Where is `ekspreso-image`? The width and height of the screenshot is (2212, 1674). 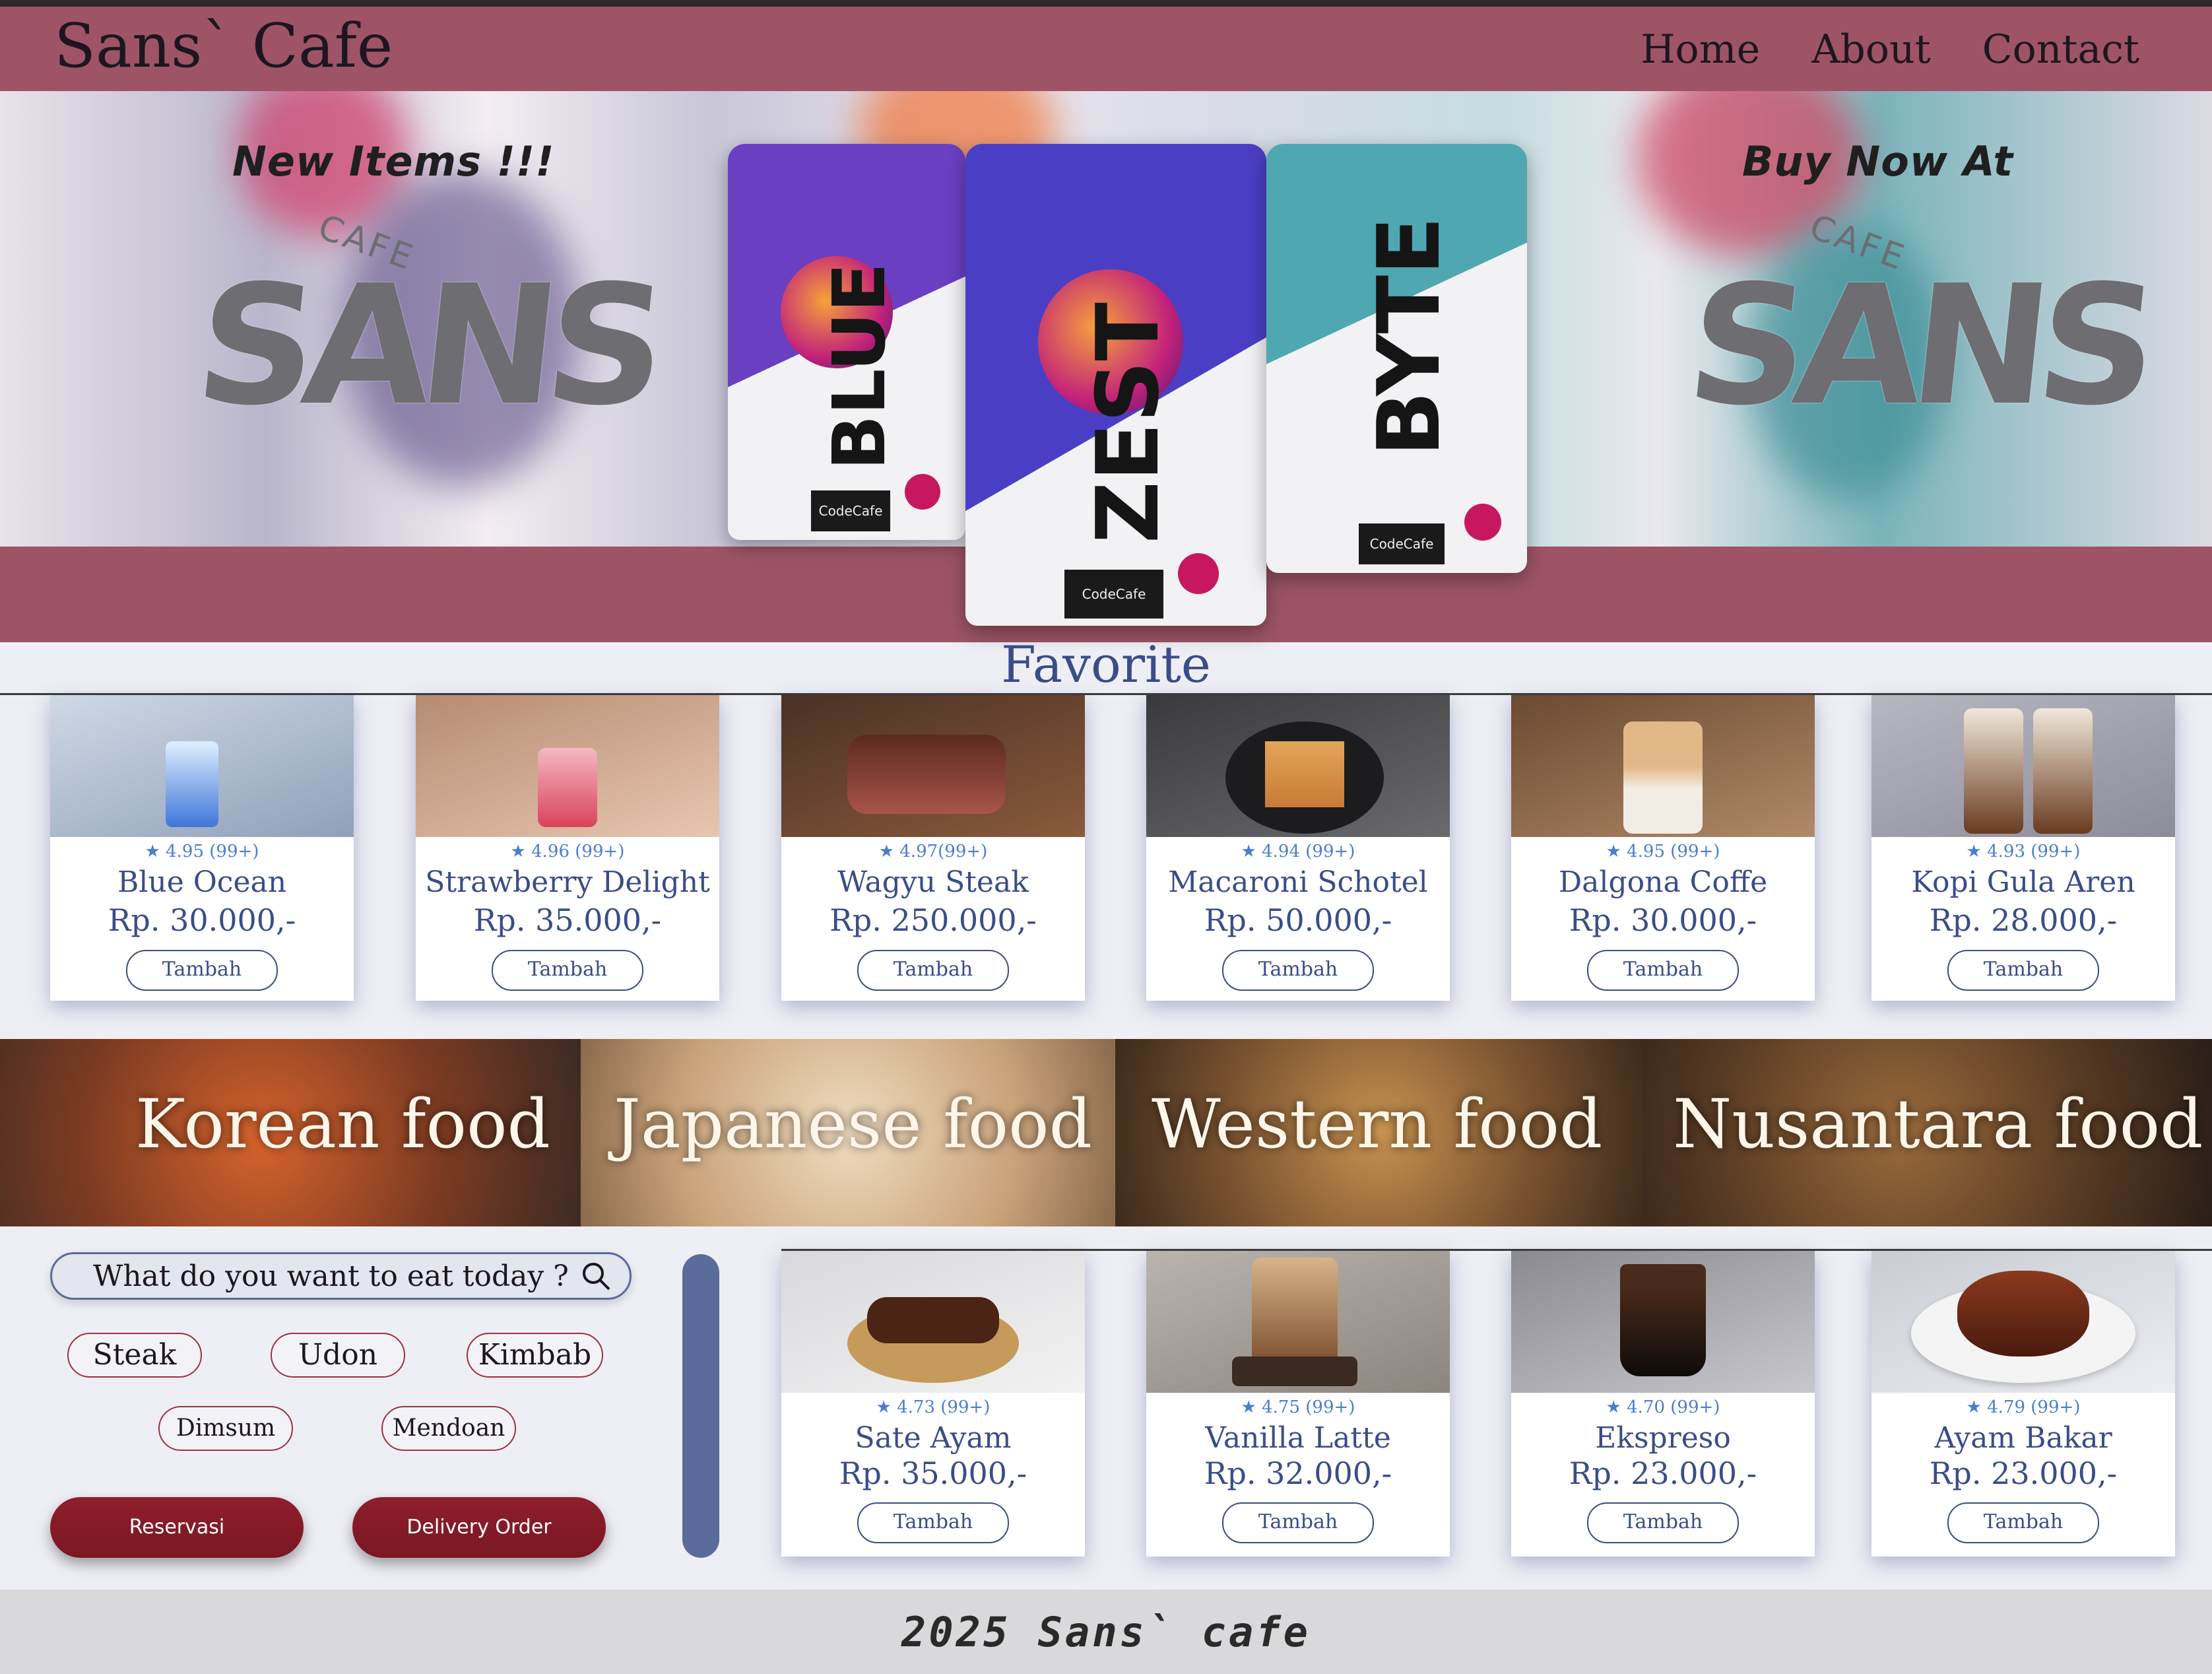
ekspreso-image is located at coordinates (1663, 1322).